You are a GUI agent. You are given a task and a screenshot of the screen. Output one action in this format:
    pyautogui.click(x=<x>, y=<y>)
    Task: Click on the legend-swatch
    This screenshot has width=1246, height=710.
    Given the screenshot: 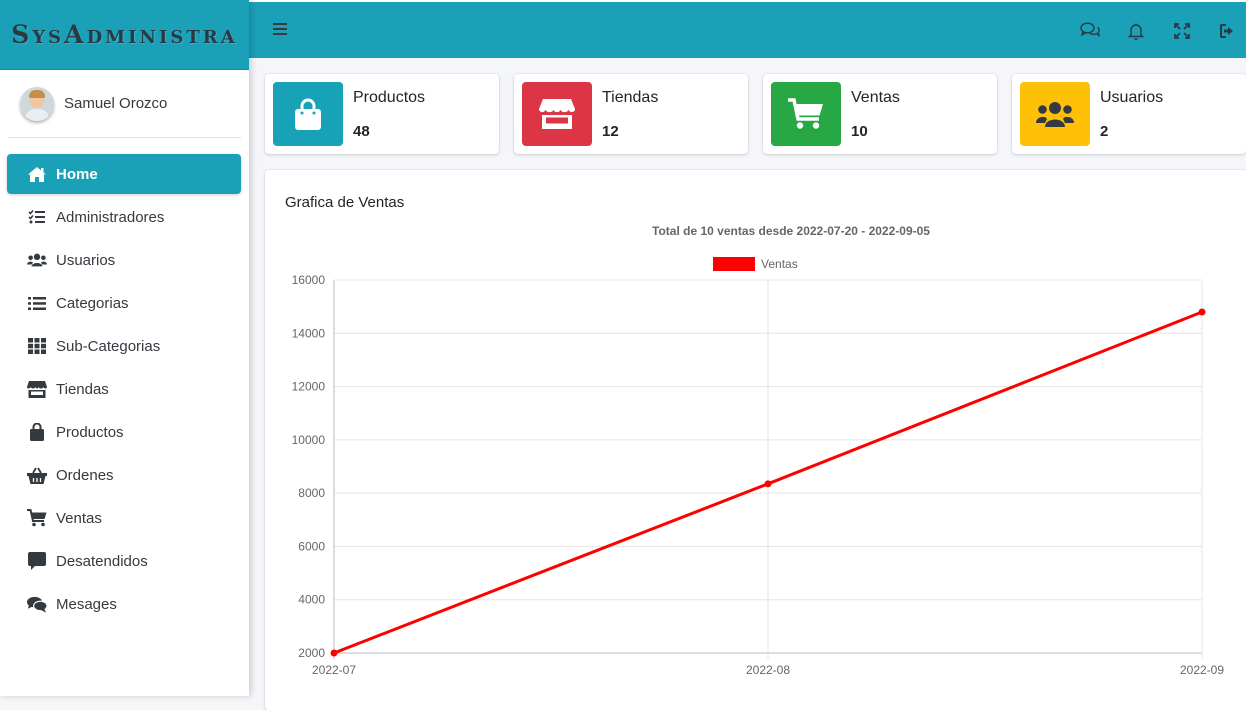 What is the action you would take?
    pyautogui.click(x=734, y=264)
    